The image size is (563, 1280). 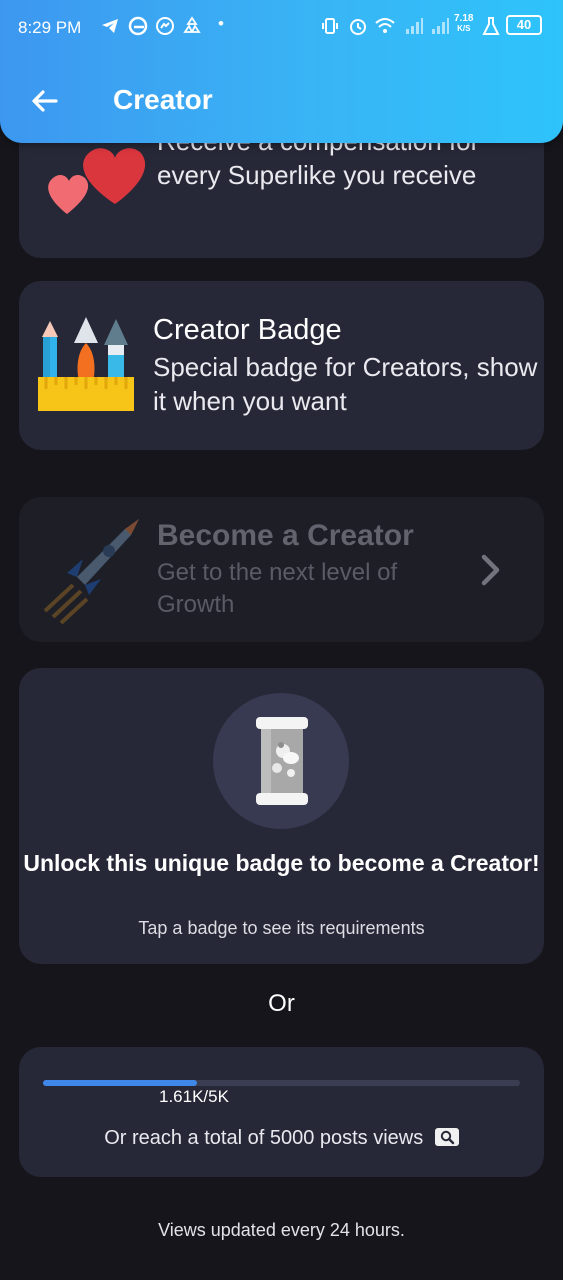 What do you see at coordinates (358, 28) in the screenshot?
I see `alarm-icon` at bounding box center [358, 28].